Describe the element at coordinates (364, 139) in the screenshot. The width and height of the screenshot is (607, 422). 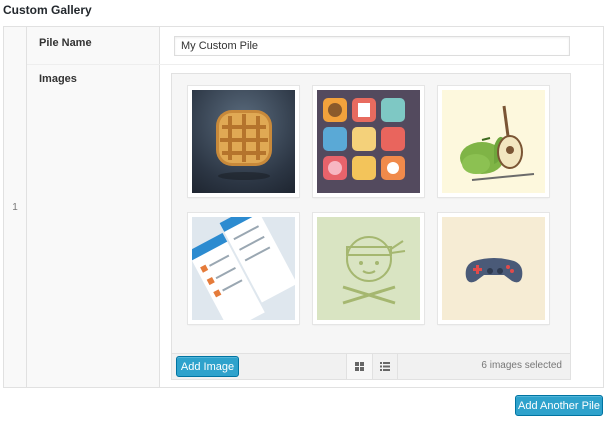
I see `food-icons-grid` at that location.